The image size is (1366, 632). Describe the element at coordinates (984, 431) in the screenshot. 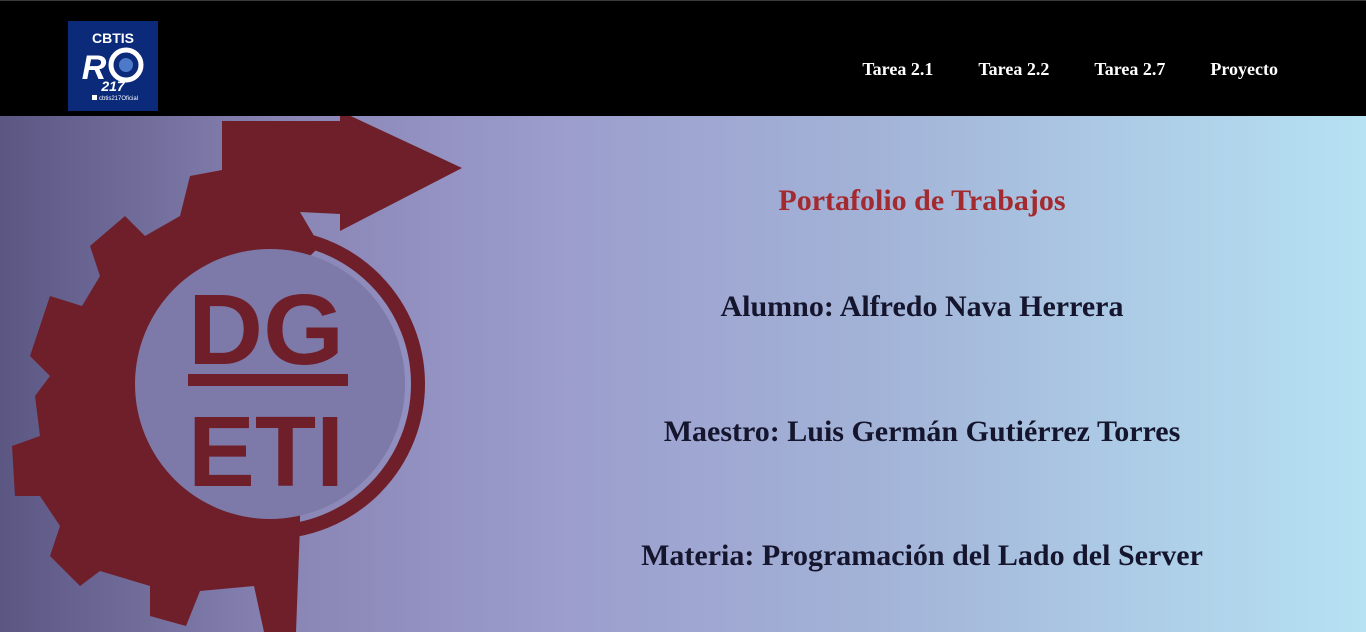

I see `teacher-name: Luis Germán Gutiérrez Torres` at that location.